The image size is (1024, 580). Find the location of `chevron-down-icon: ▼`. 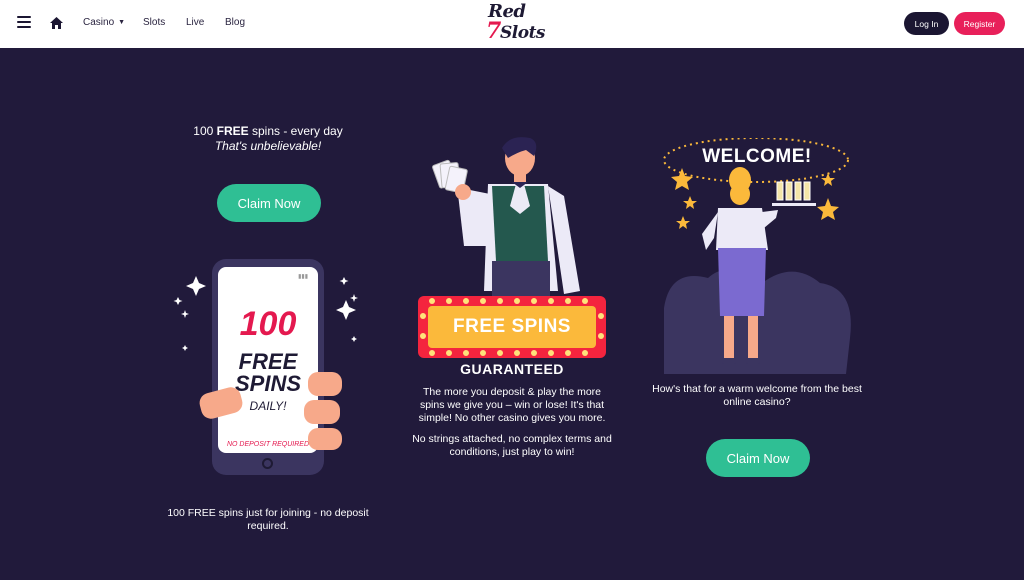

chevron-down-icon: ▼ is located at coordinates (122, 22).